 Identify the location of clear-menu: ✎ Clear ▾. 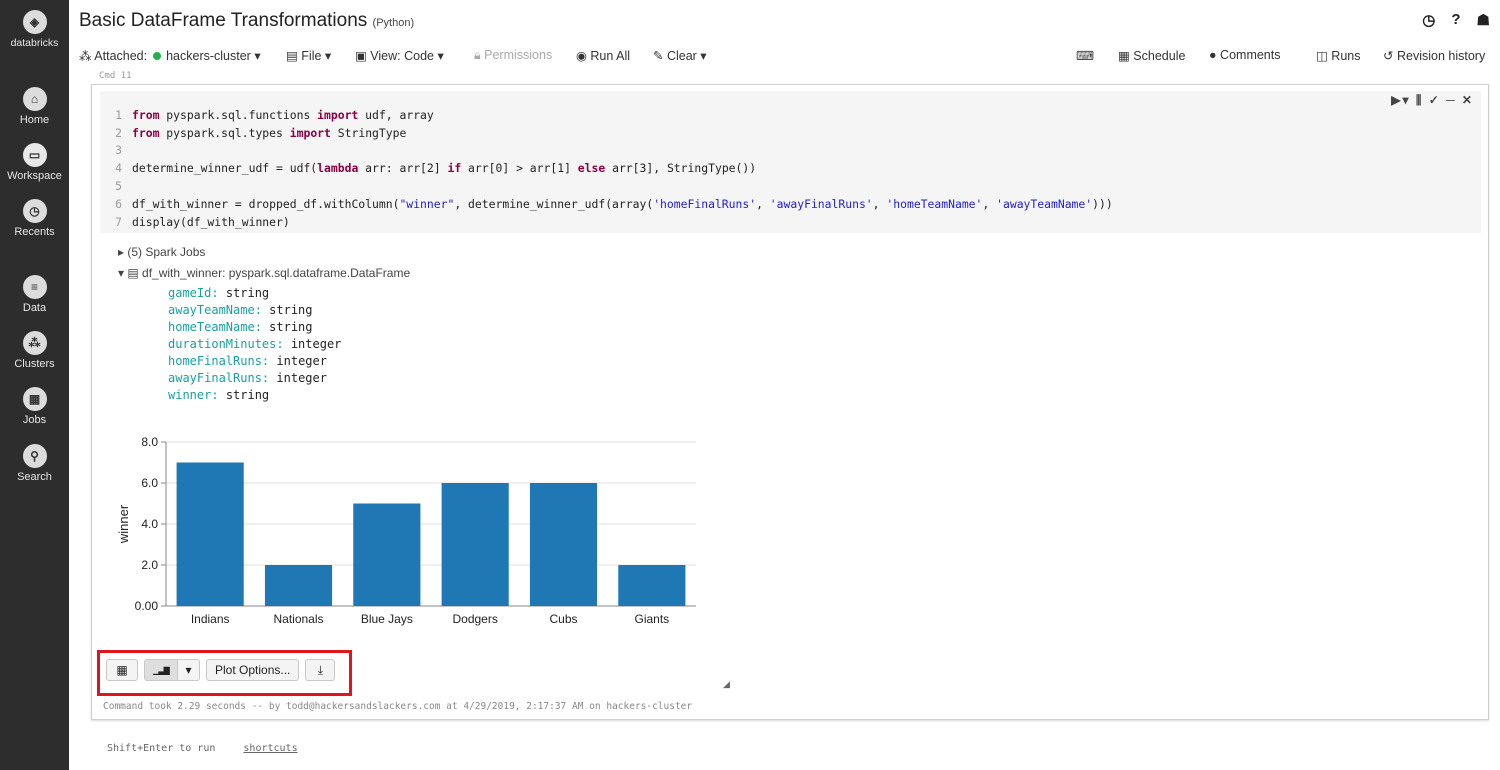
(680, 55).